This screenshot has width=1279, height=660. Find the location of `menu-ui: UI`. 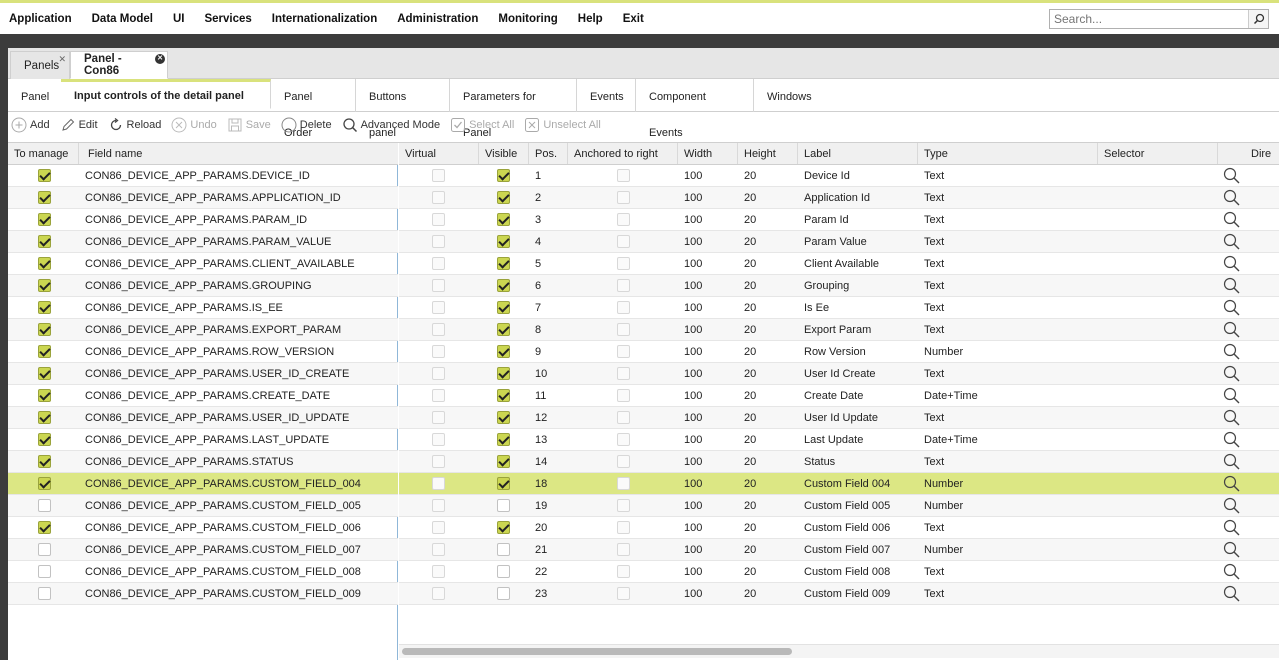

menu-ui: UI is located at coordinates (179, 19).